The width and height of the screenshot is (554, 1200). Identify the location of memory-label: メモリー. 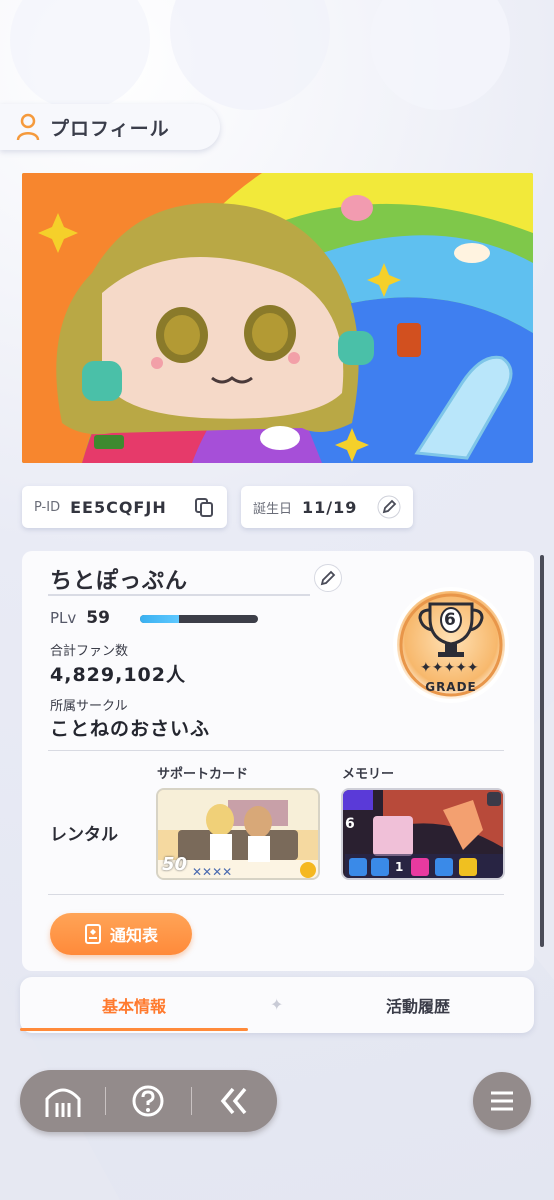
(368, 774).